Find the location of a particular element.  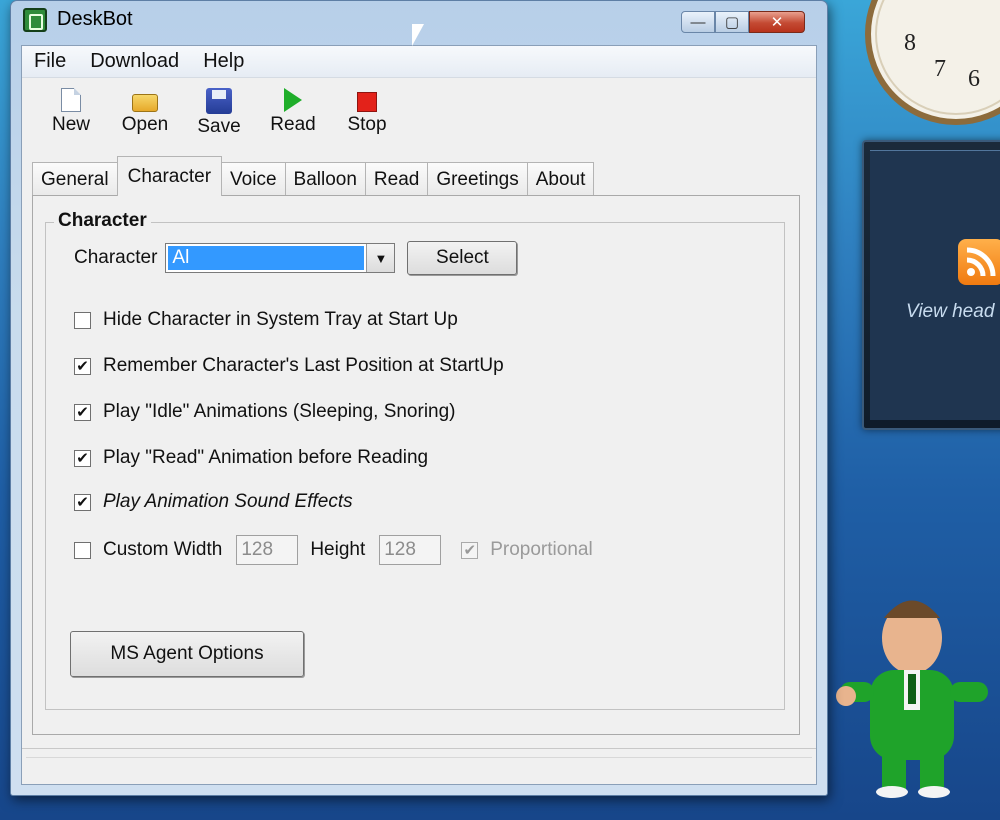

tab-greetings: Greetings is located at coordinates (477, 179).